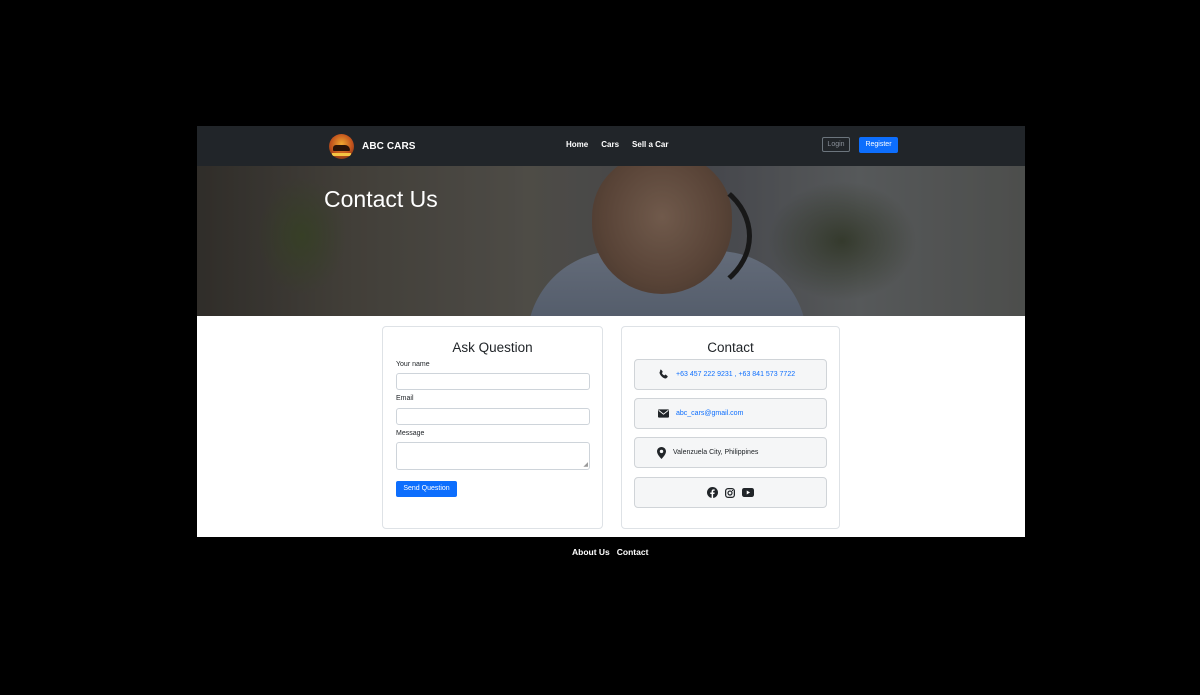 This screenshot has height=695, width=1200. What do you see at coordinates (663, 374) in the screenshot?
I see `phone-icon` at bounding box center [663, 374].